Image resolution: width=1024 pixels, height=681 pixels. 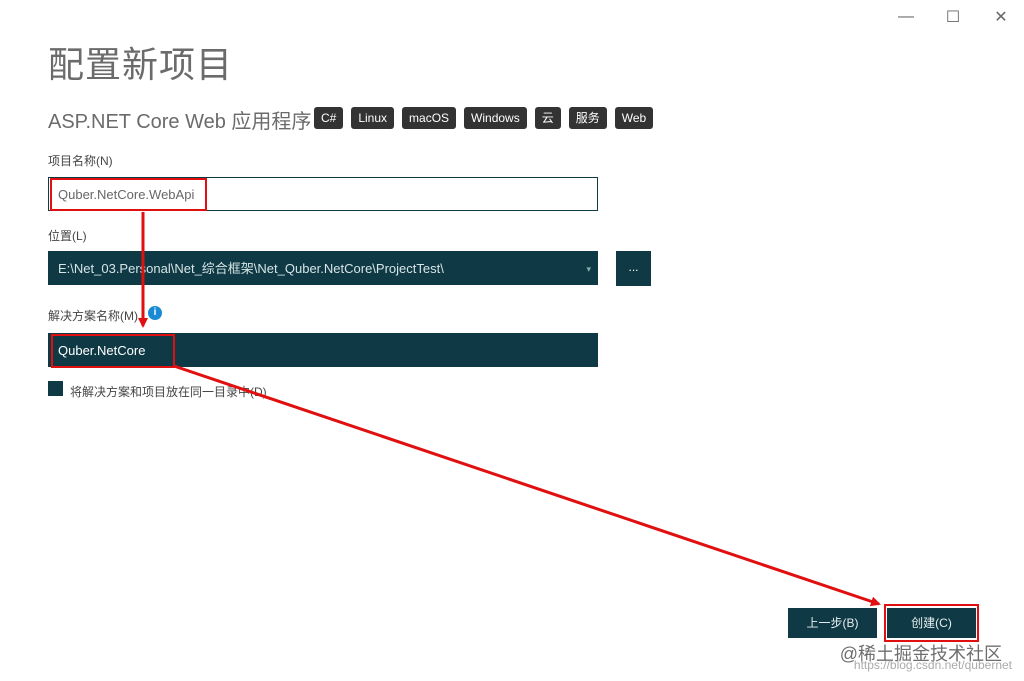 I want to click on watermark-url: https://blog.csdn.net/qubernet, so click(x=932, y=665).